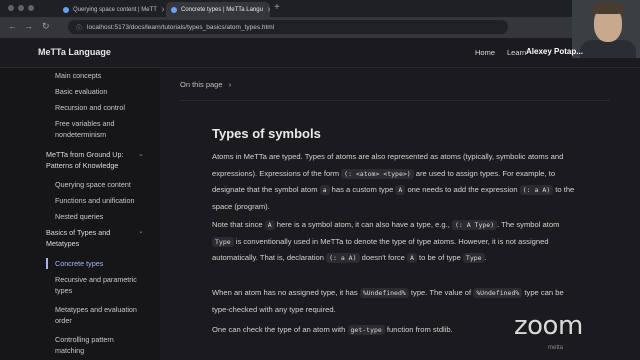 The image size is (640, 360). What do you see at coordinates (87, 238) in the screenshot?
I see `sidebar-section-types: Basics of Types and Metatypes` at bounding box center [87, 238].